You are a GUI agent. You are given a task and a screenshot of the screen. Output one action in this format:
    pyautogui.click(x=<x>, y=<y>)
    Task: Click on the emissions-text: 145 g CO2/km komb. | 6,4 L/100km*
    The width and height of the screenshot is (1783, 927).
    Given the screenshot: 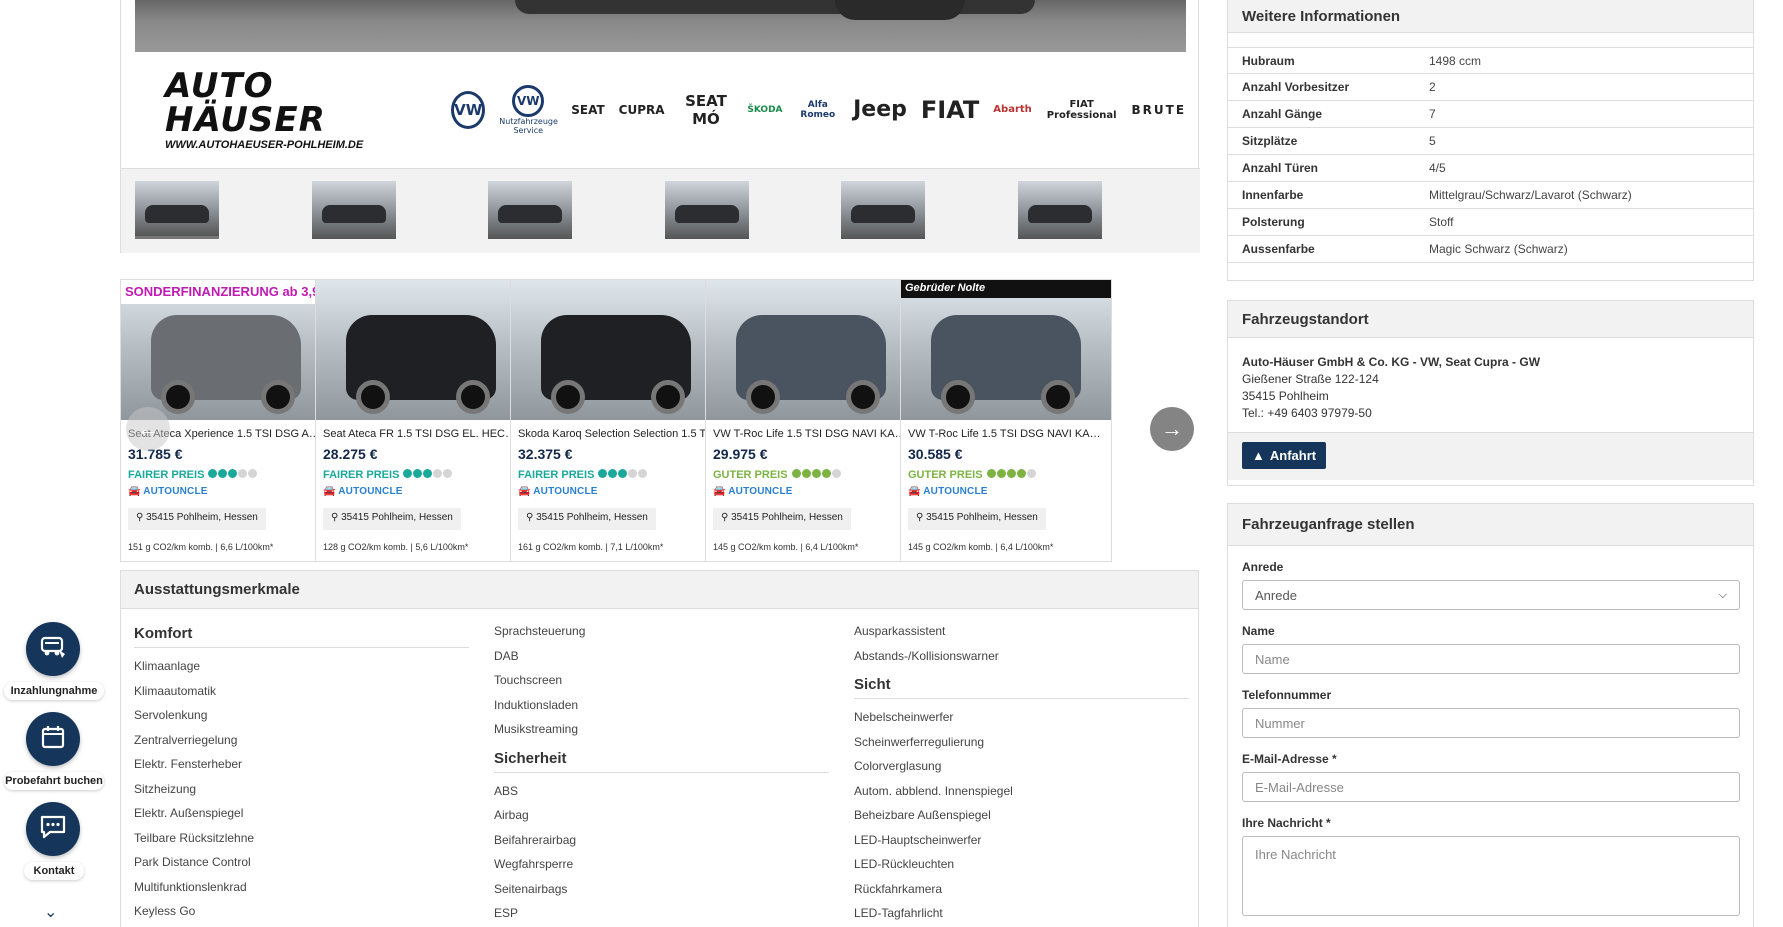 What is the action you would take?
    pyautogui.click(x=786, y=547)
    